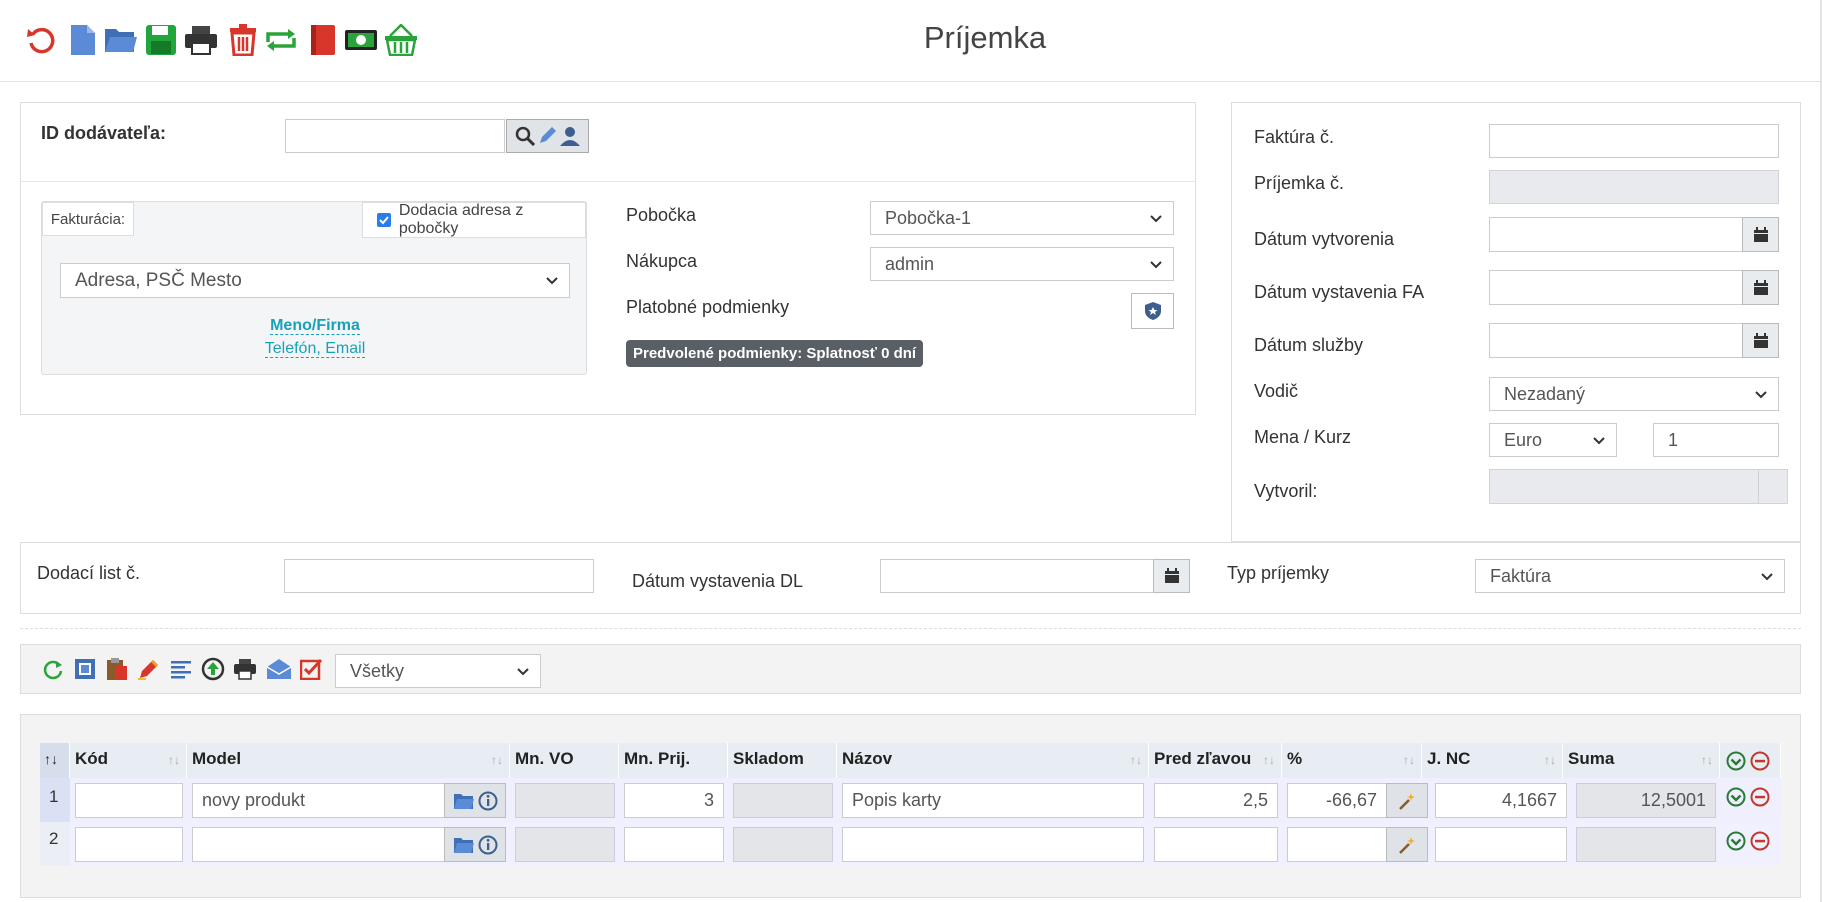  Describe the element at coordinates (674, 800) in the screenshot. I see `row-mn-prij-input: 3` at that location.